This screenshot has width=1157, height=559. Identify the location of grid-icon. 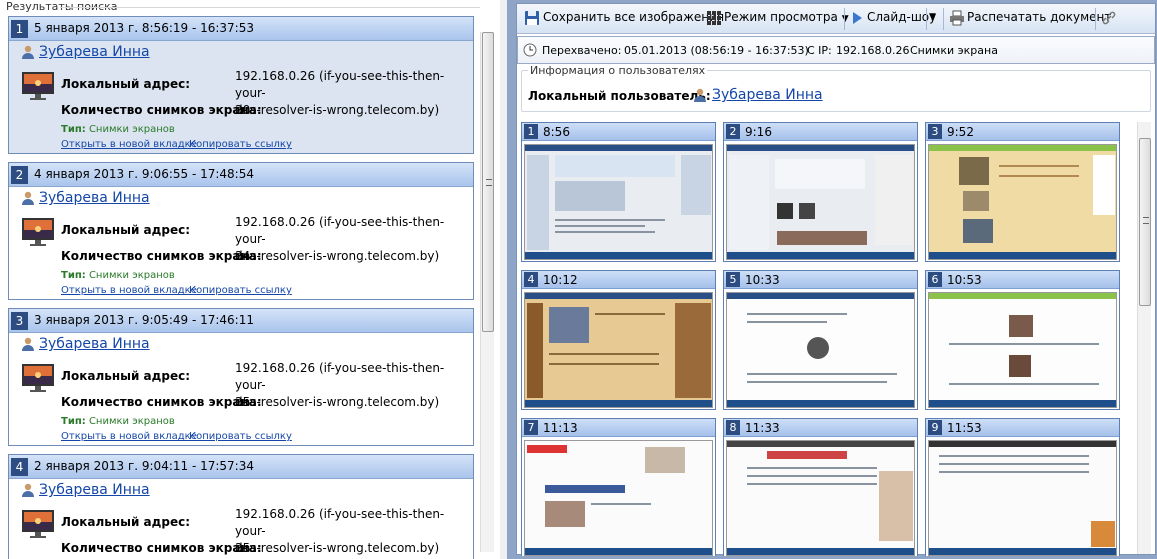
(714, 18).